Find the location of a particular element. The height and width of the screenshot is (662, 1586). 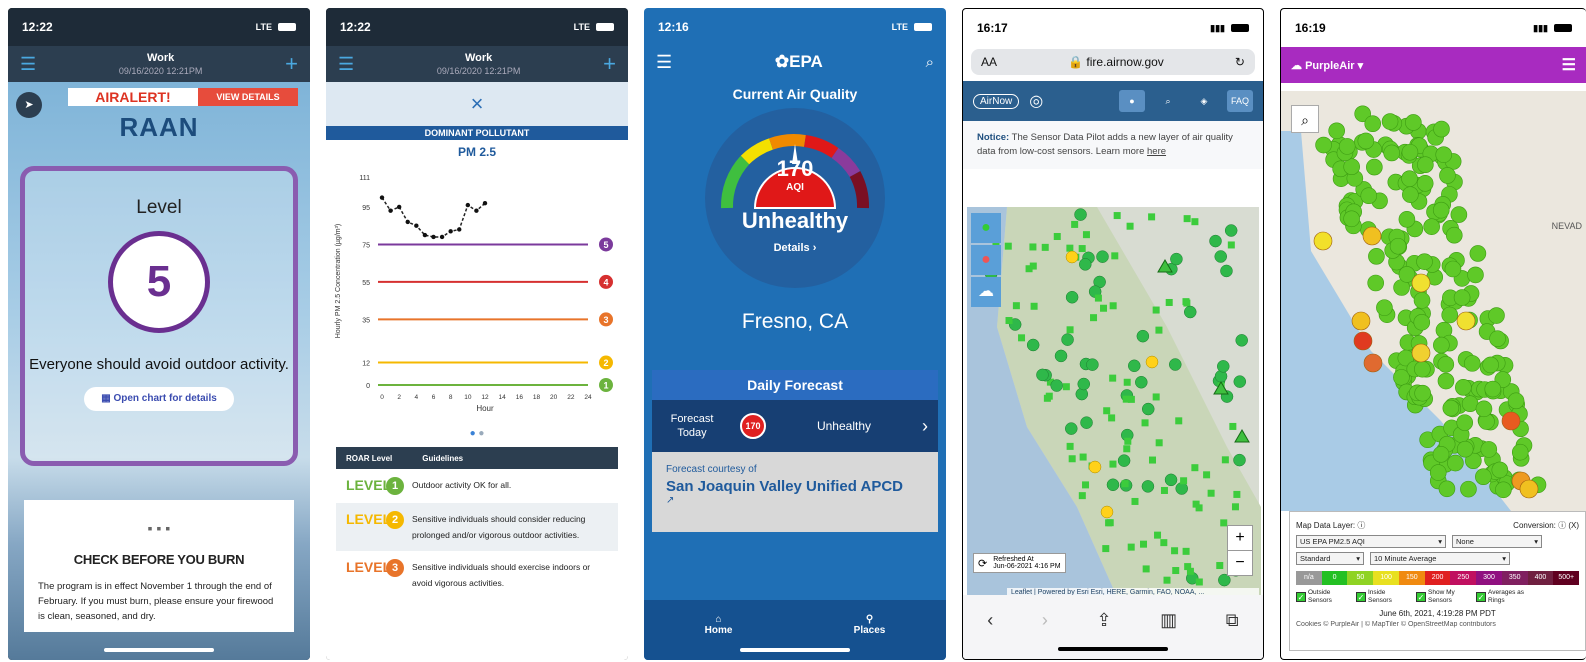

airnow-logo: AirNow is located at coordinates (996, 101).